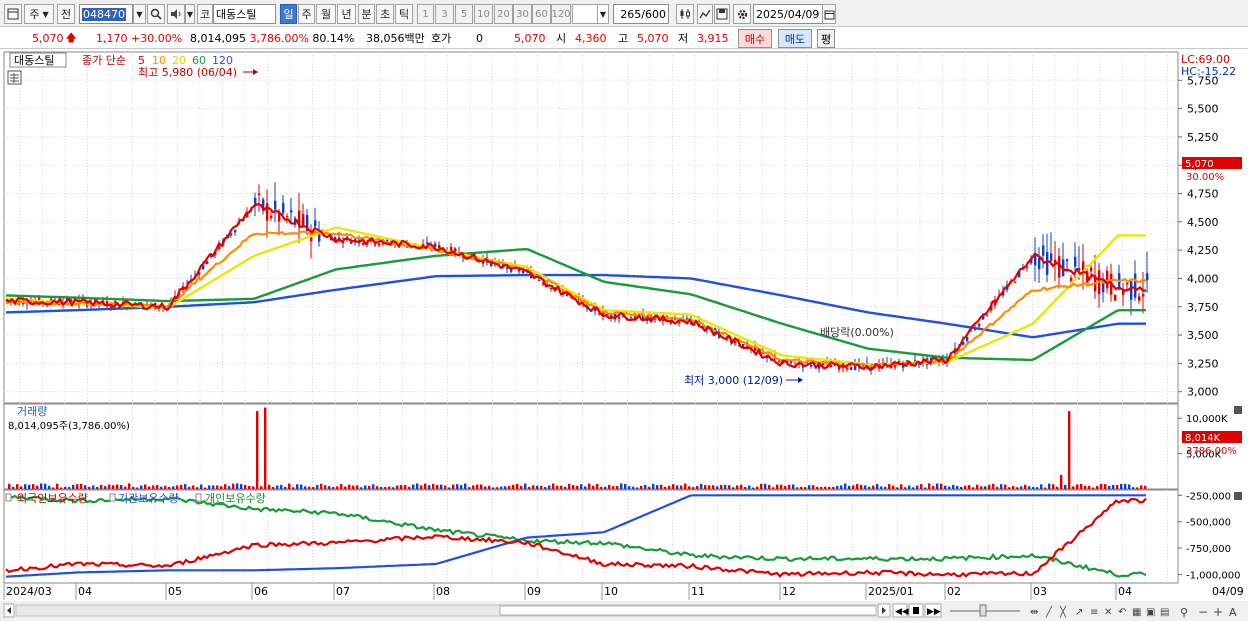  I want to click on period-tab-label: 분, so click(366, 14).